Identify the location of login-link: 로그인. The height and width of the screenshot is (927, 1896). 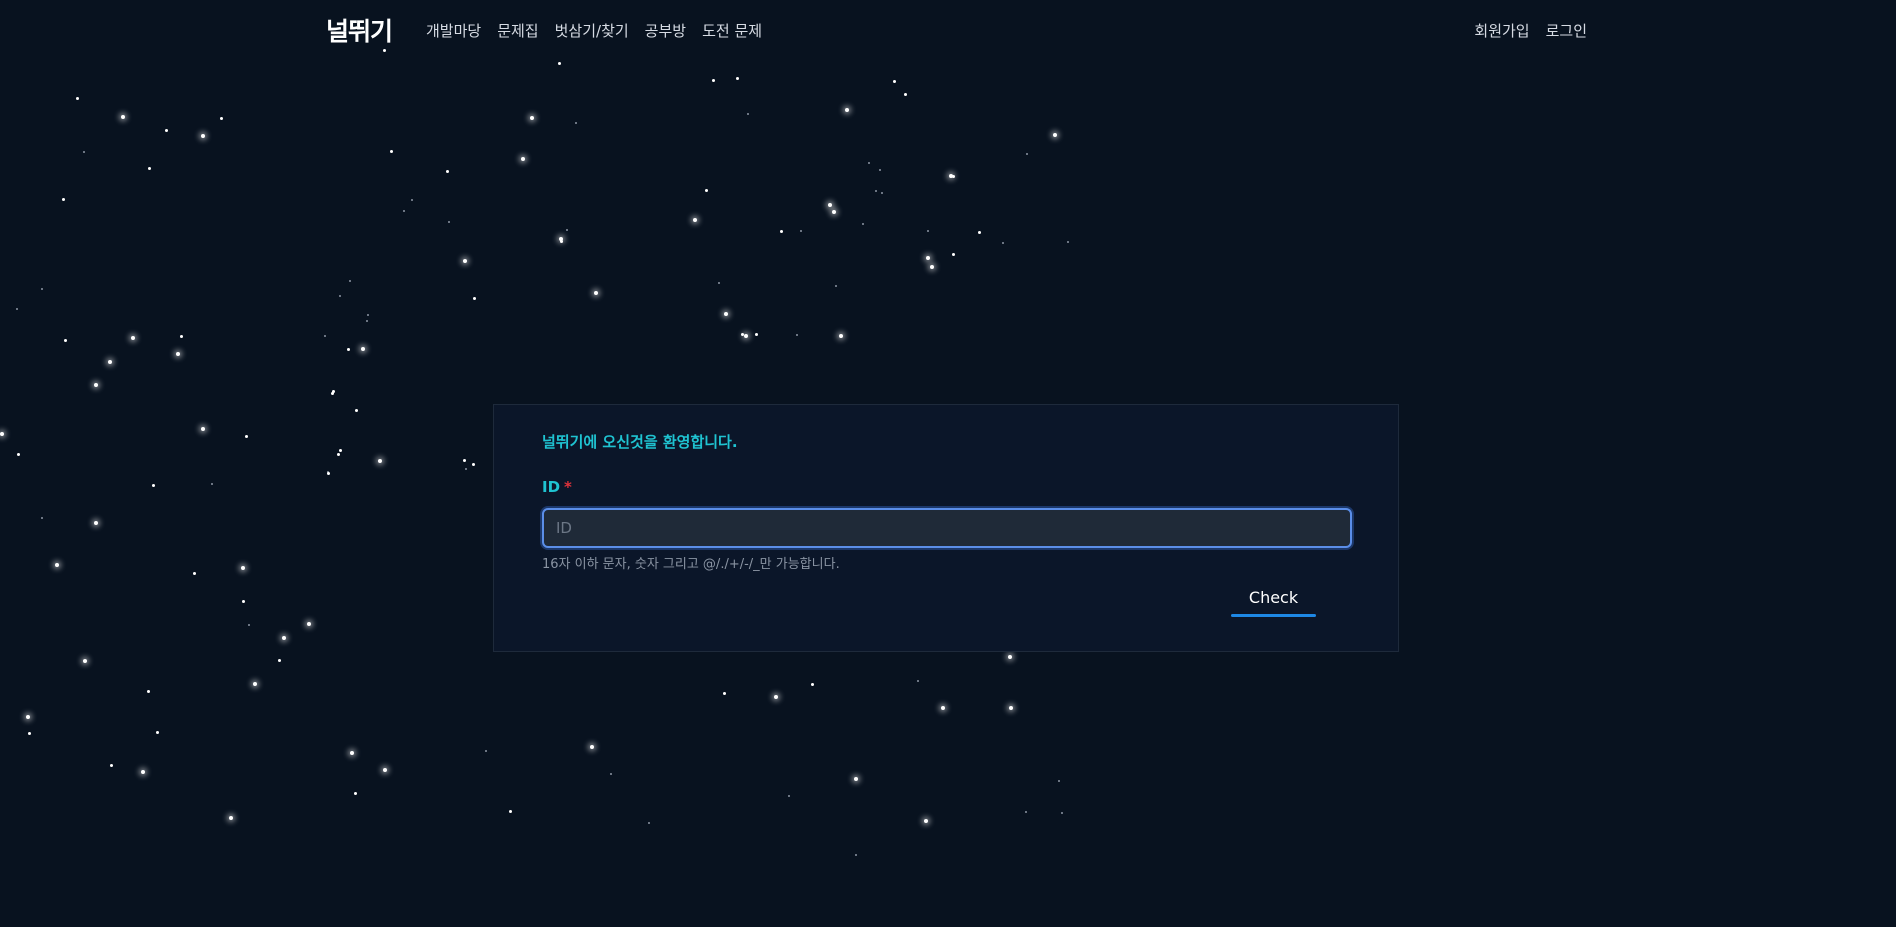
(1566, 30).